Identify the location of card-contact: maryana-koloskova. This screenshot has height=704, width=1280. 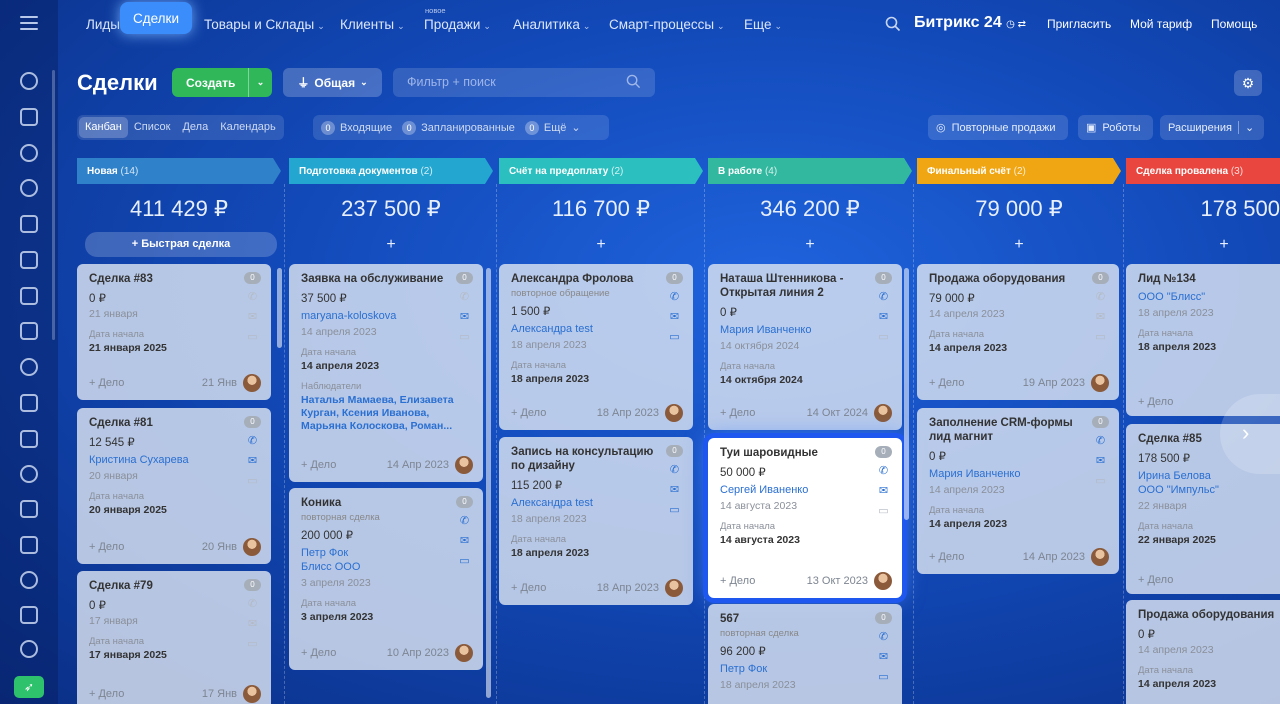
(386, 316).